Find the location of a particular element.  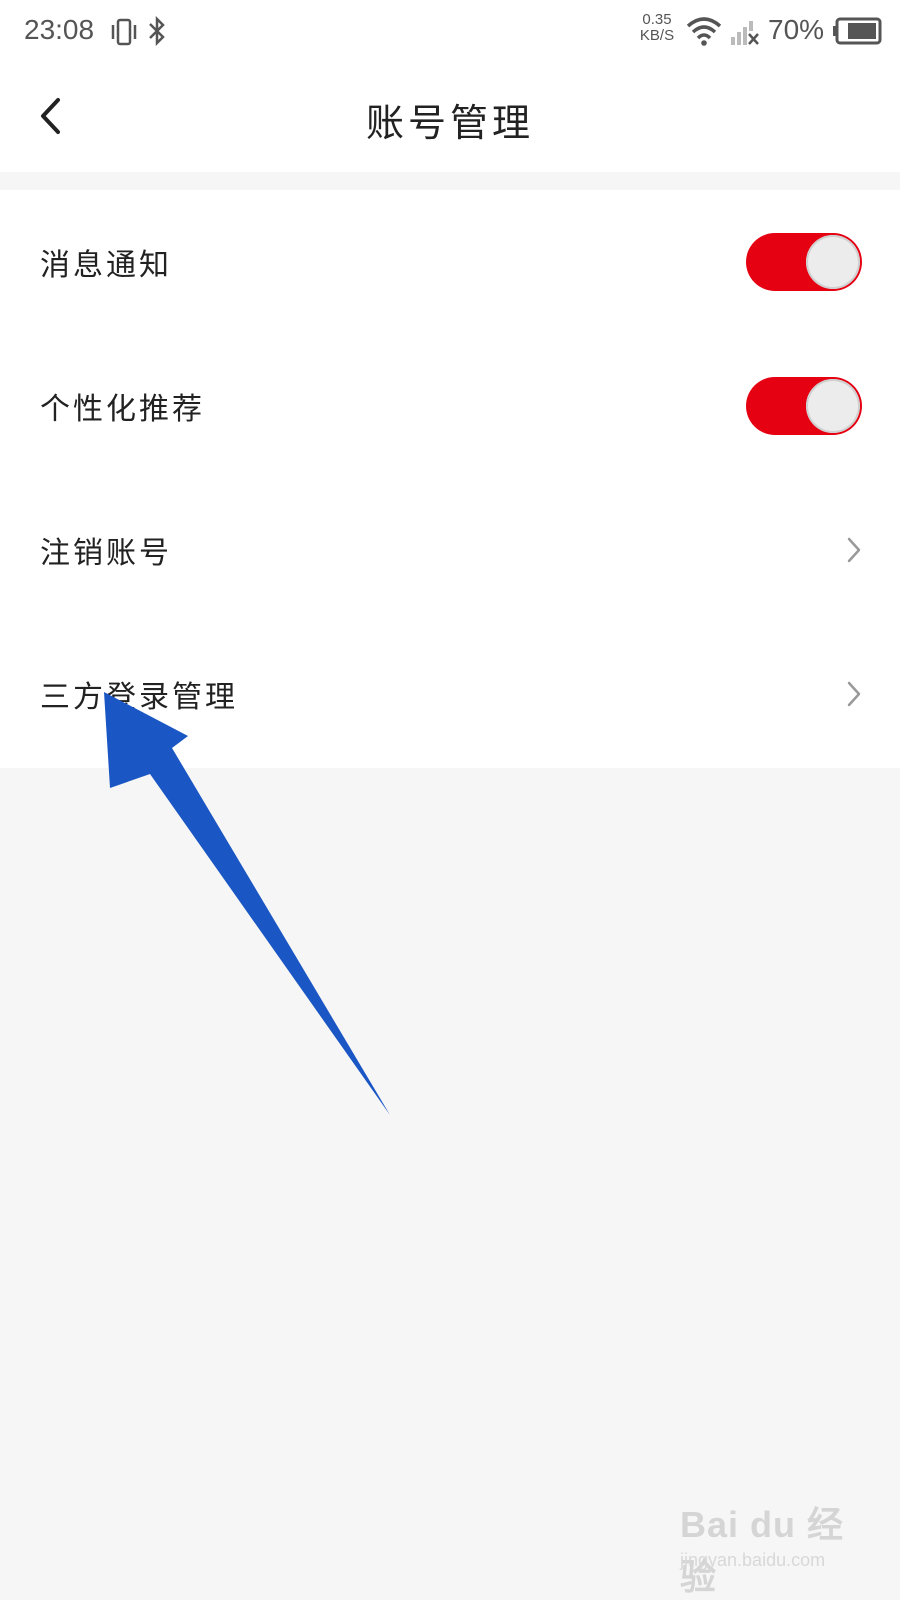

page-title: 账号管理 is located at coordinates (449, 123).